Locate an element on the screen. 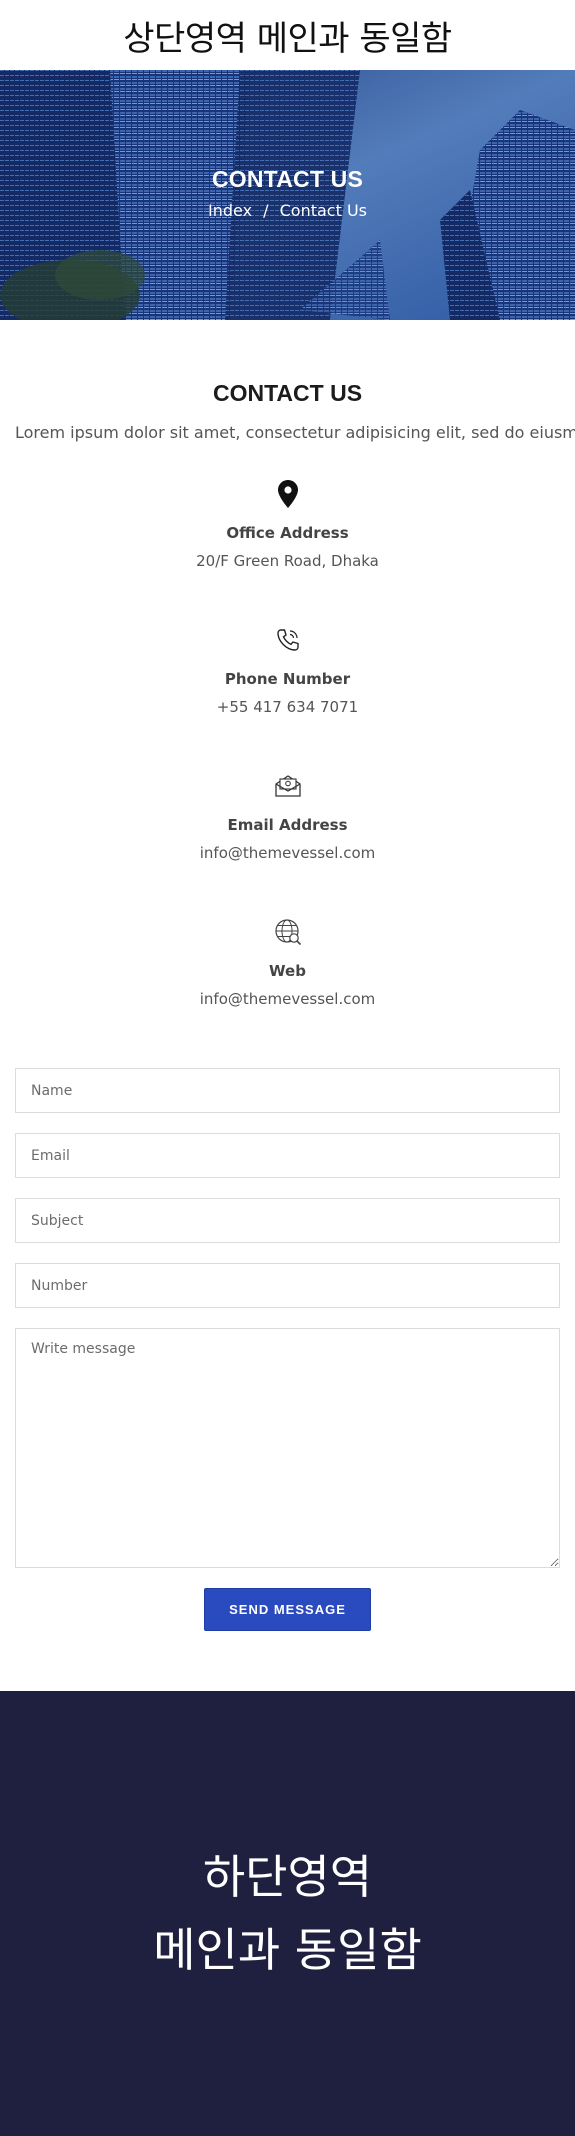 This screenshot has width=575, height=2136. location-pin-icon is located at coordinates (287, 494).